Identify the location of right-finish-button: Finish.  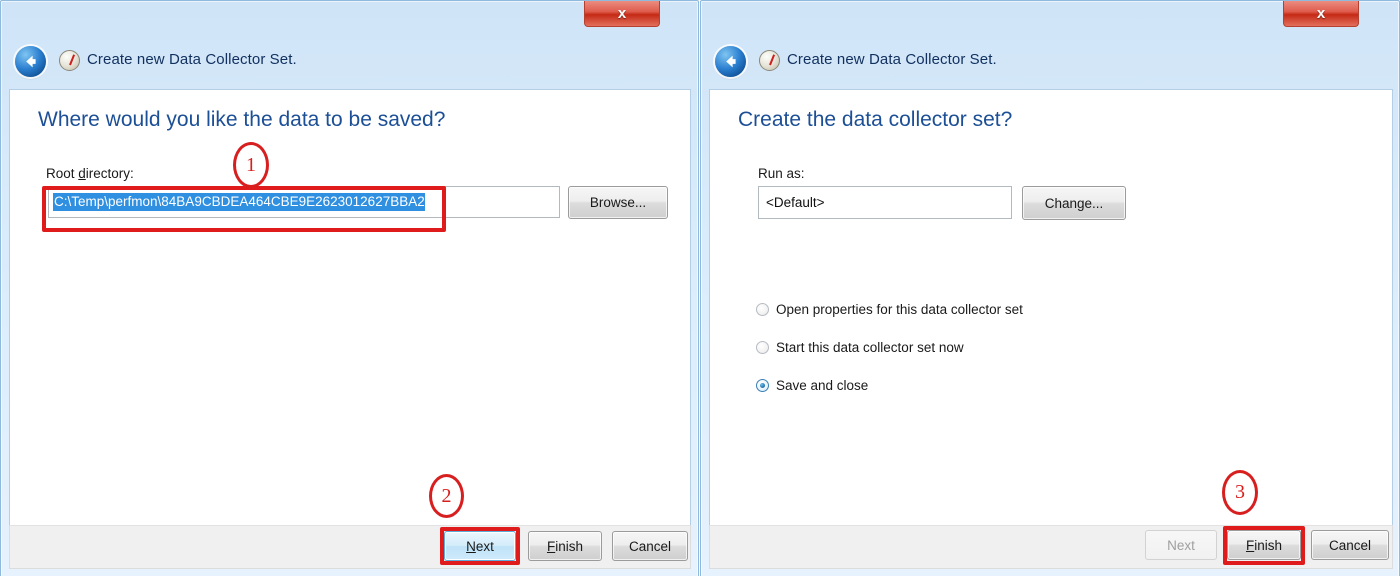
(1264, 545).